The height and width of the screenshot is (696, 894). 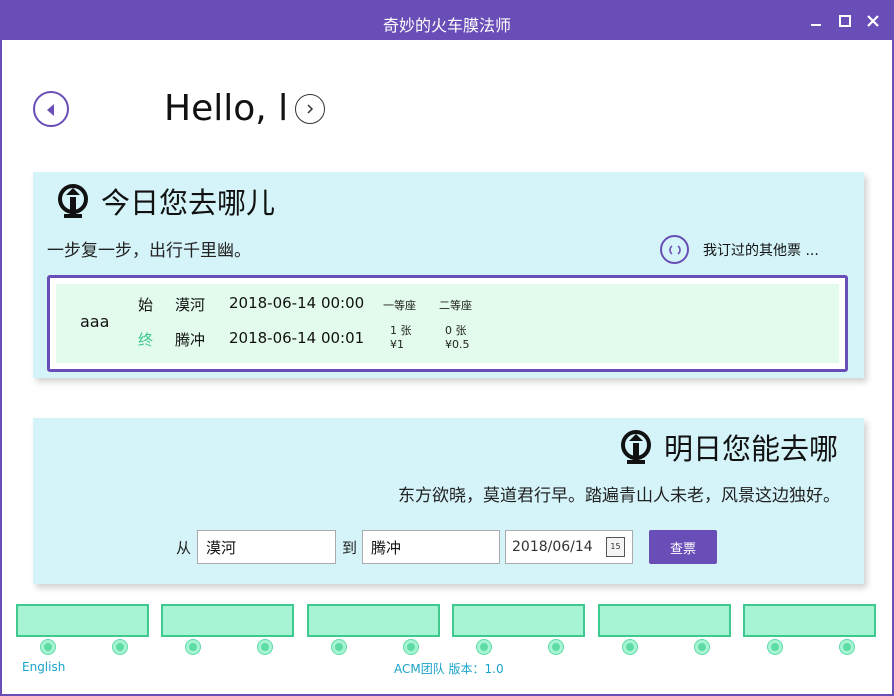 I want to click on next-button, so click(x=310, y=109).